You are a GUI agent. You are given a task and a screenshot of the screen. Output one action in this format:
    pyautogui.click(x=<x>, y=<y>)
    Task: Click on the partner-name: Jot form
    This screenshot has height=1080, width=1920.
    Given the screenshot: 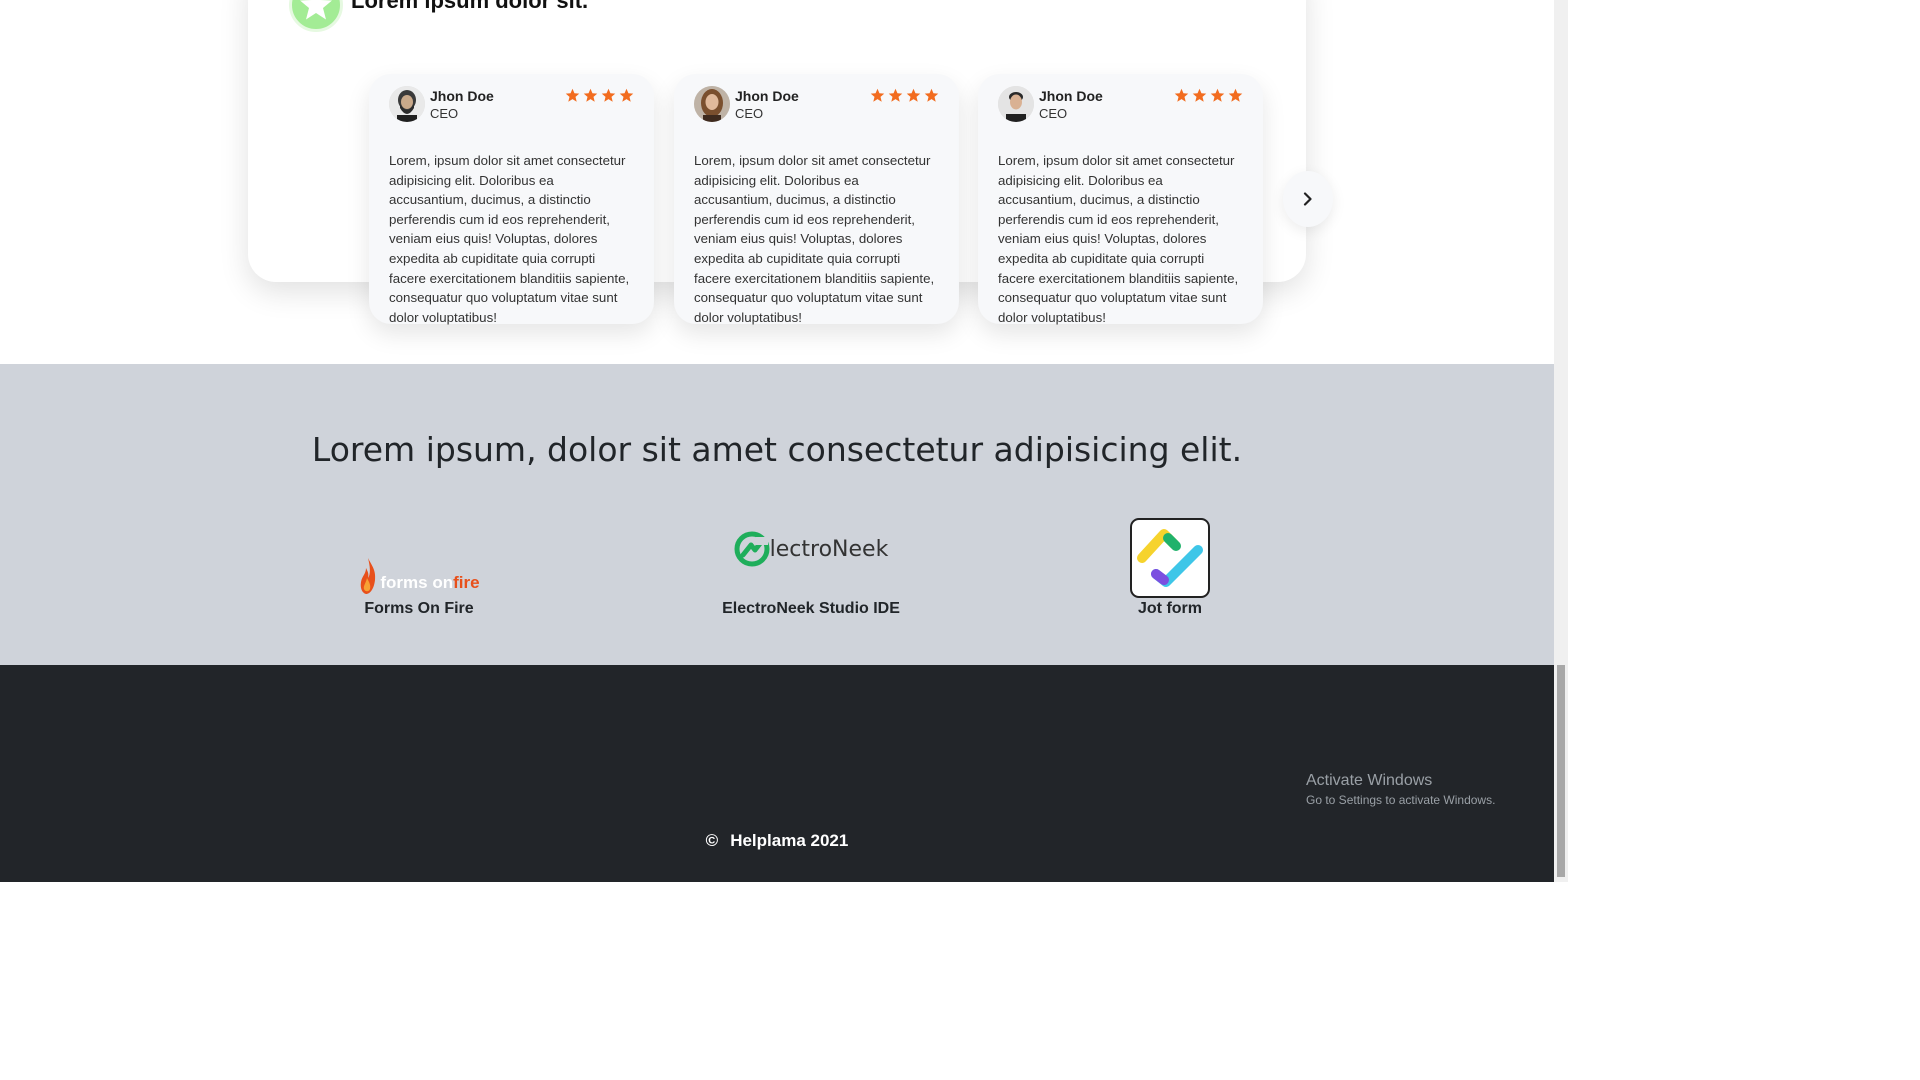 What is the action you would take?
    pyautogui.click(x=1170, y=608)
    